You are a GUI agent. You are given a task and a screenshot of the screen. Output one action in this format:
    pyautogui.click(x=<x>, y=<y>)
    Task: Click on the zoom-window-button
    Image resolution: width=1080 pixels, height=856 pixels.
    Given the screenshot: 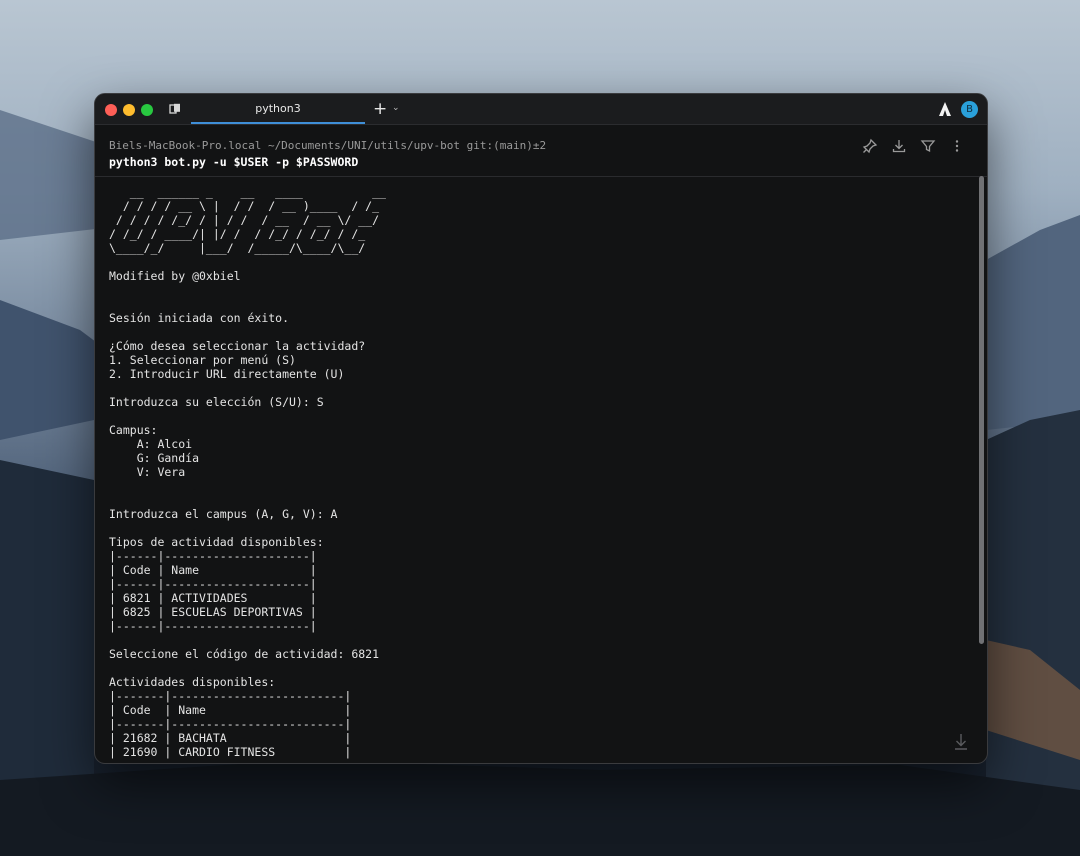 What is the action you would take?
    pyautogui.click(x=147, y=110)
    